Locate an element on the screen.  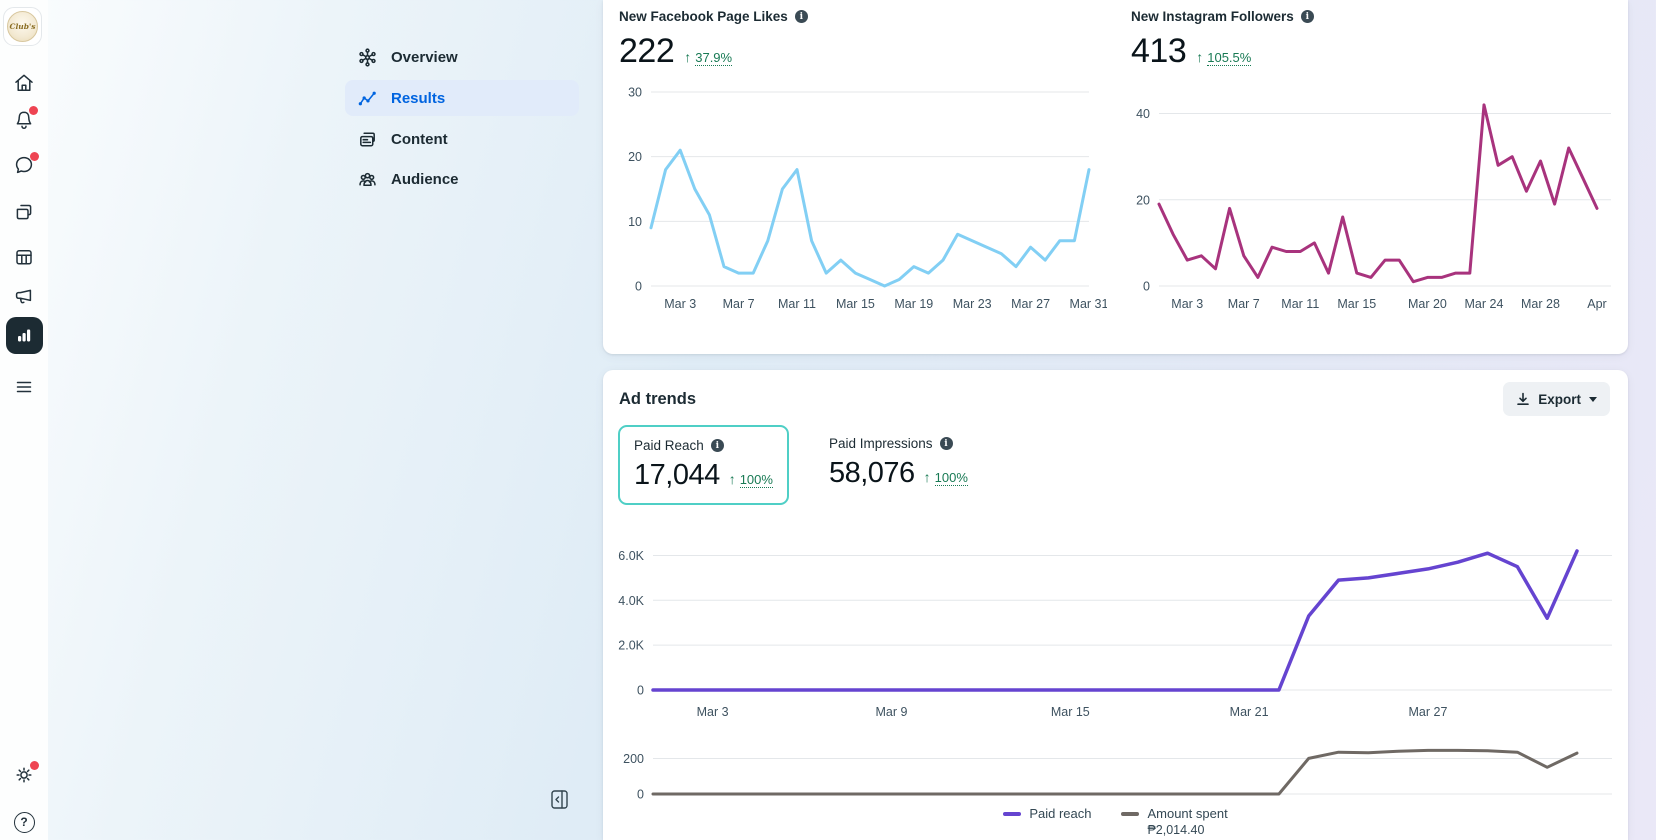
home-icon is located at coordinates (24, 82).